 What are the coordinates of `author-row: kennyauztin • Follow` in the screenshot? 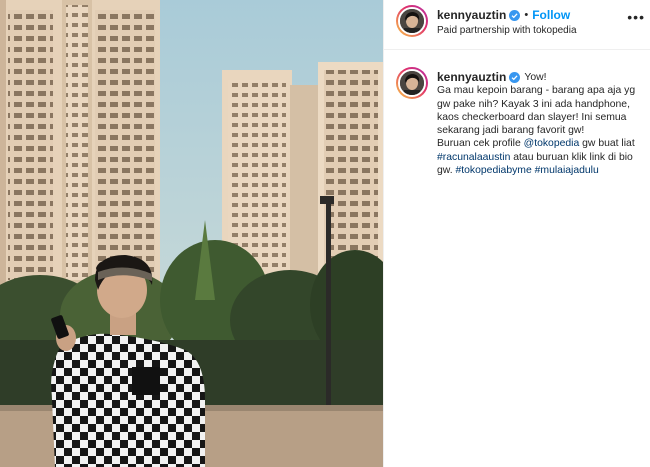 It's located at (503, 15).